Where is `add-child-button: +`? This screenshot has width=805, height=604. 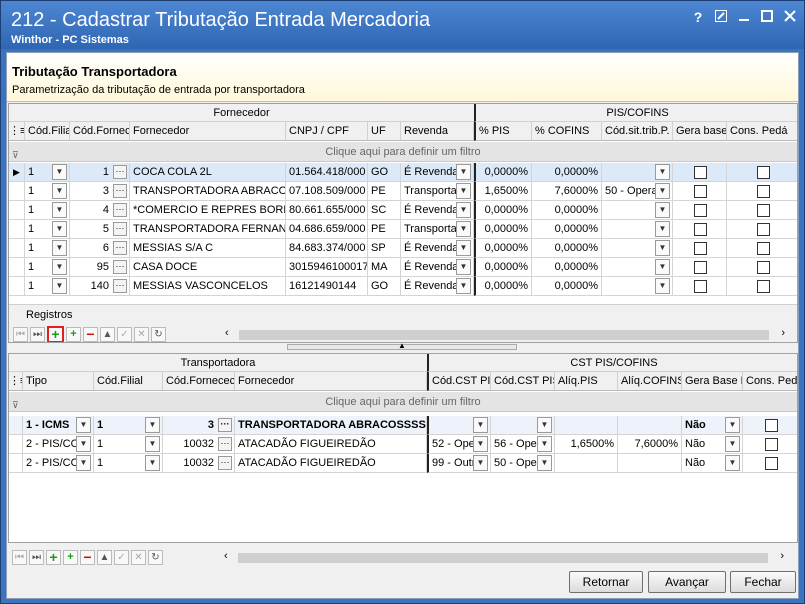 add-child-button: + is located at coordinates (73, 334).